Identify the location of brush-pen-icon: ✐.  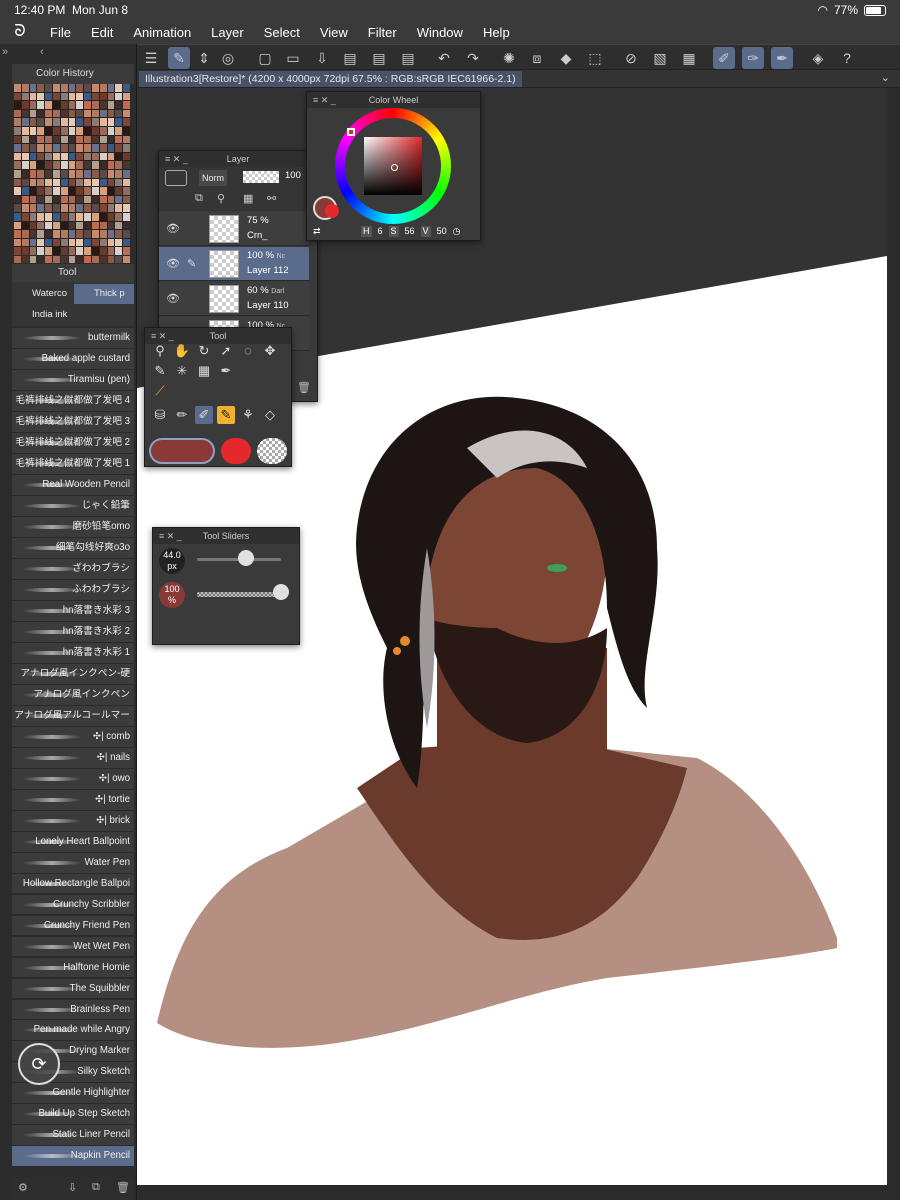
(724, 58).